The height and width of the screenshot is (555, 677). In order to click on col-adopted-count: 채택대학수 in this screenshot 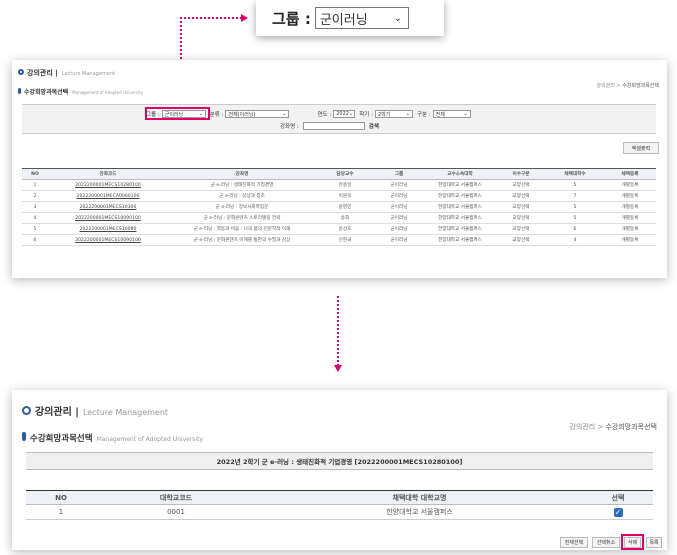, I will do `click(575, 174)`.